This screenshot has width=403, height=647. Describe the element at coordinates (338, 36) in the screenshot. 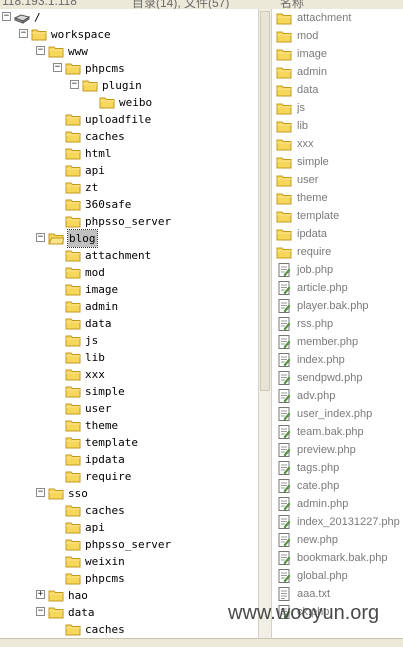

I see `folder-item: mod` at that location.